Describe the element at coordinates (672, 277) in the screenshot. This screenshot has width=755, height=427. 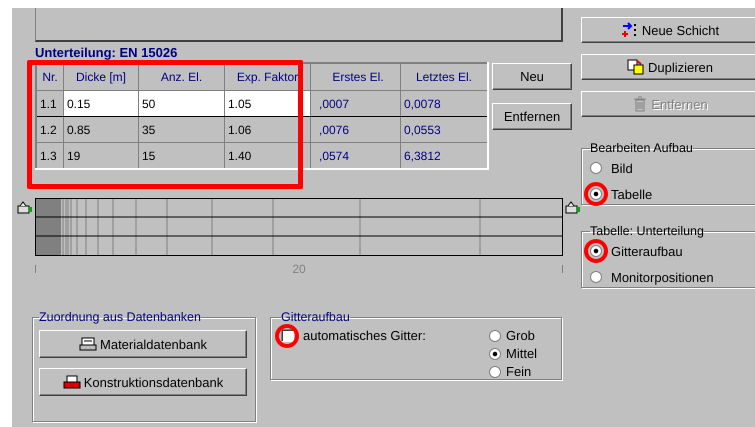
I see `table-mode-radio: Monitorpositionen` at that location.